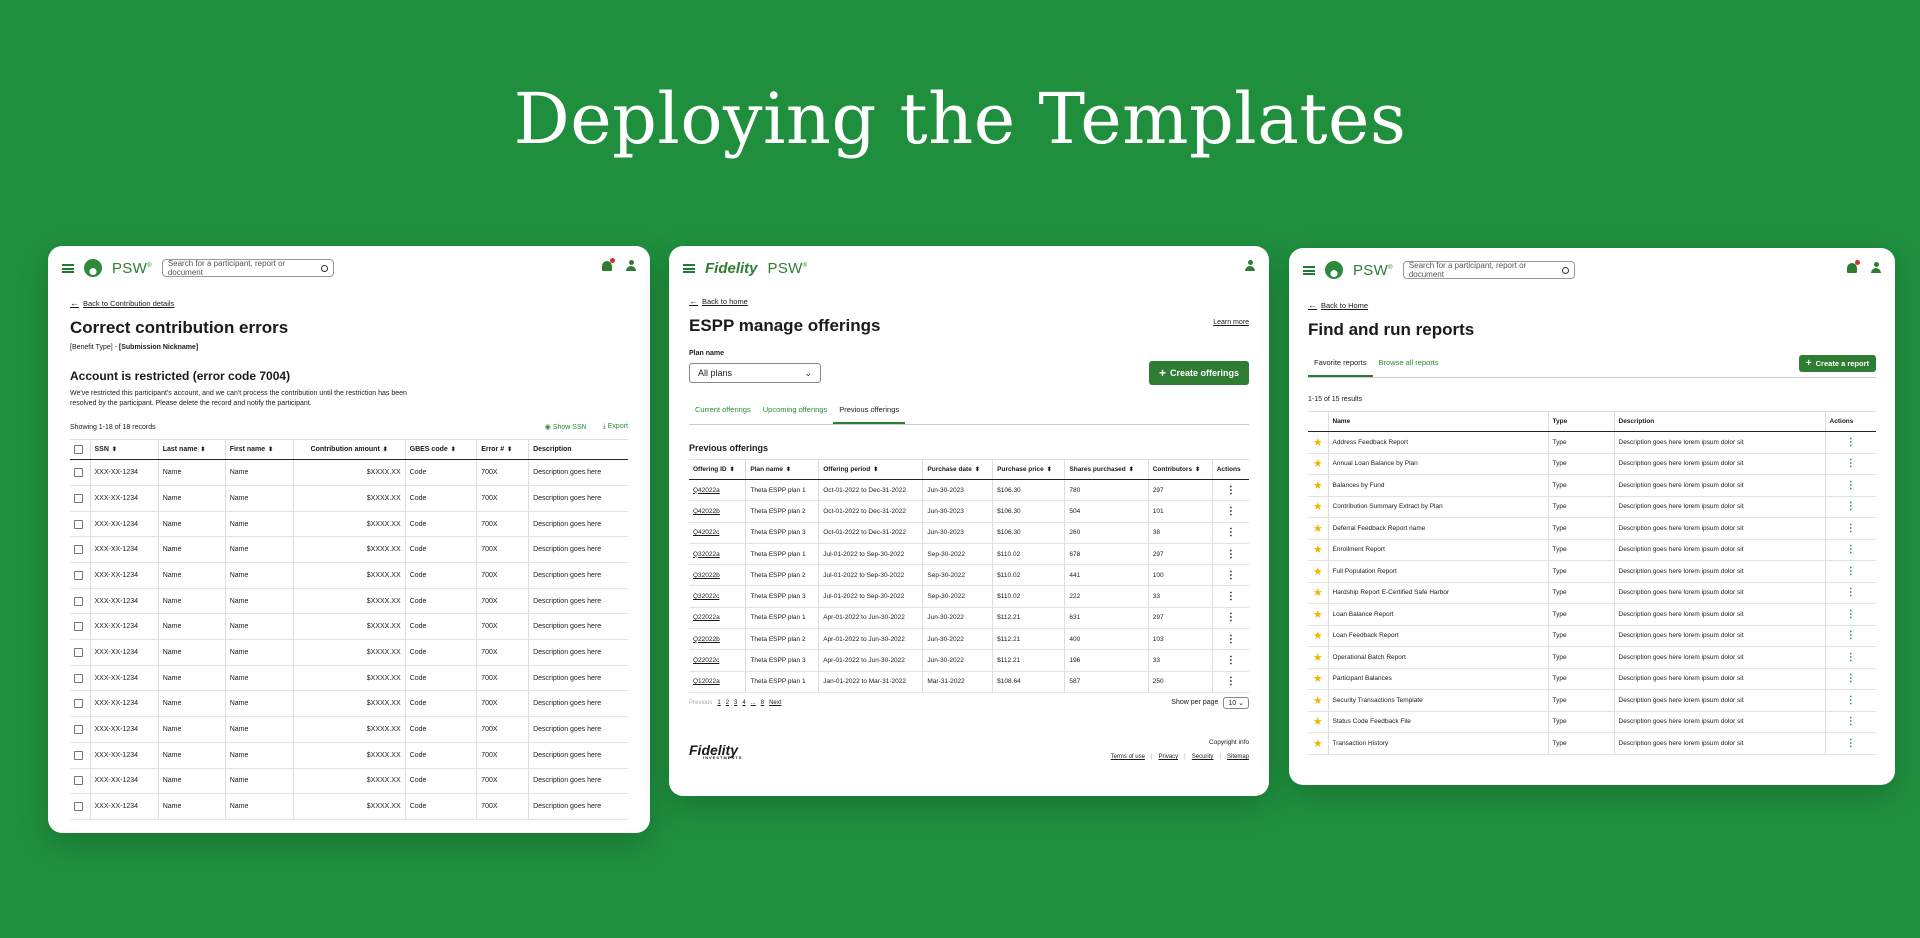  Describe the element at coordinates (192, 450) in the screenshot. I see `column-header-last-name: Last name ⬍` at that location.